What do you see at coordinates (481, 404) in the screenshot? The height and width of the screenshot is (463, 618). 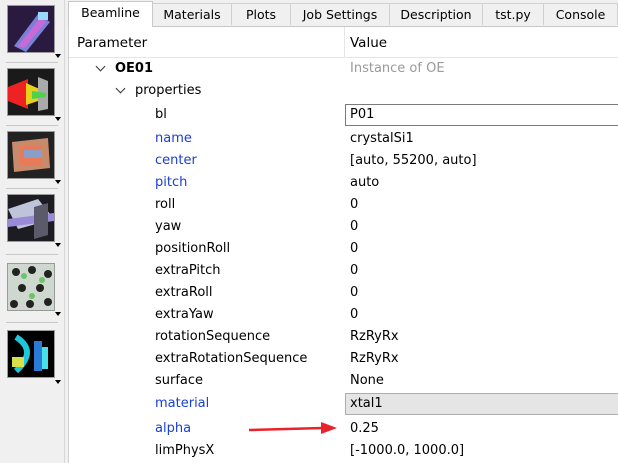 I see `material-combobox` at bounding box center [481, 404].